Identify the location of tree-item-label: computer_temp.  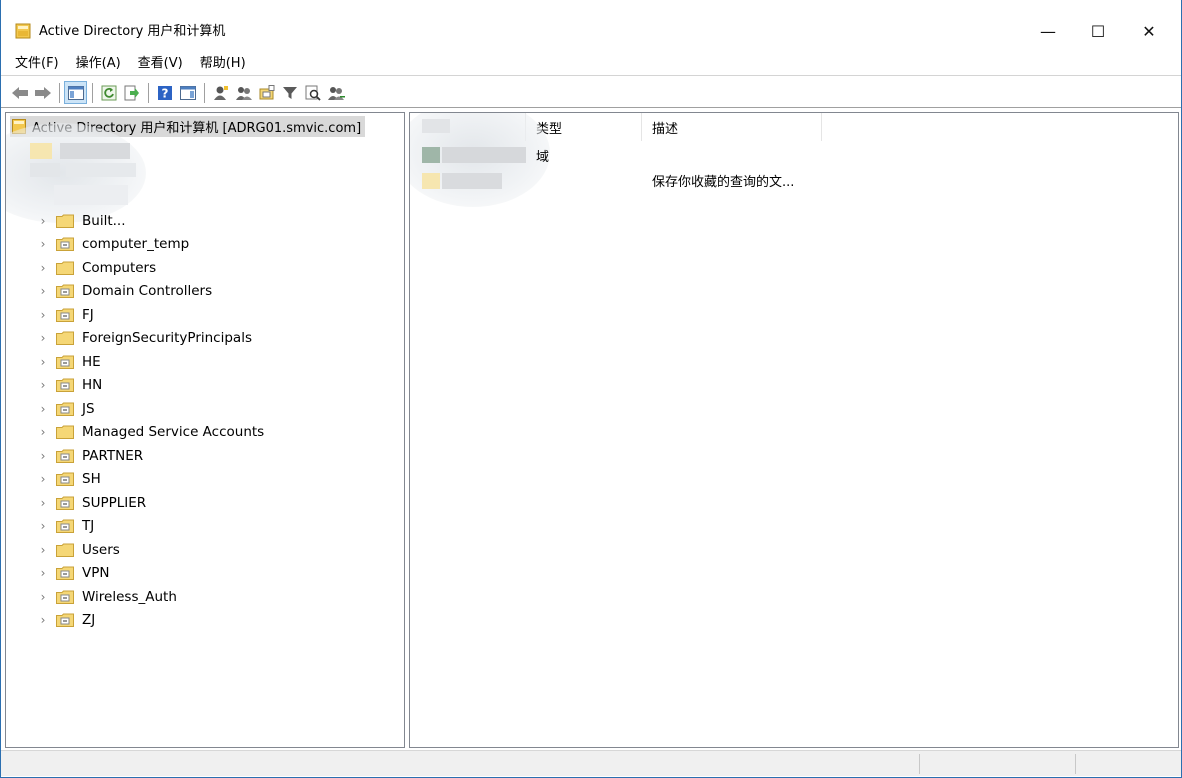
(136, 244).